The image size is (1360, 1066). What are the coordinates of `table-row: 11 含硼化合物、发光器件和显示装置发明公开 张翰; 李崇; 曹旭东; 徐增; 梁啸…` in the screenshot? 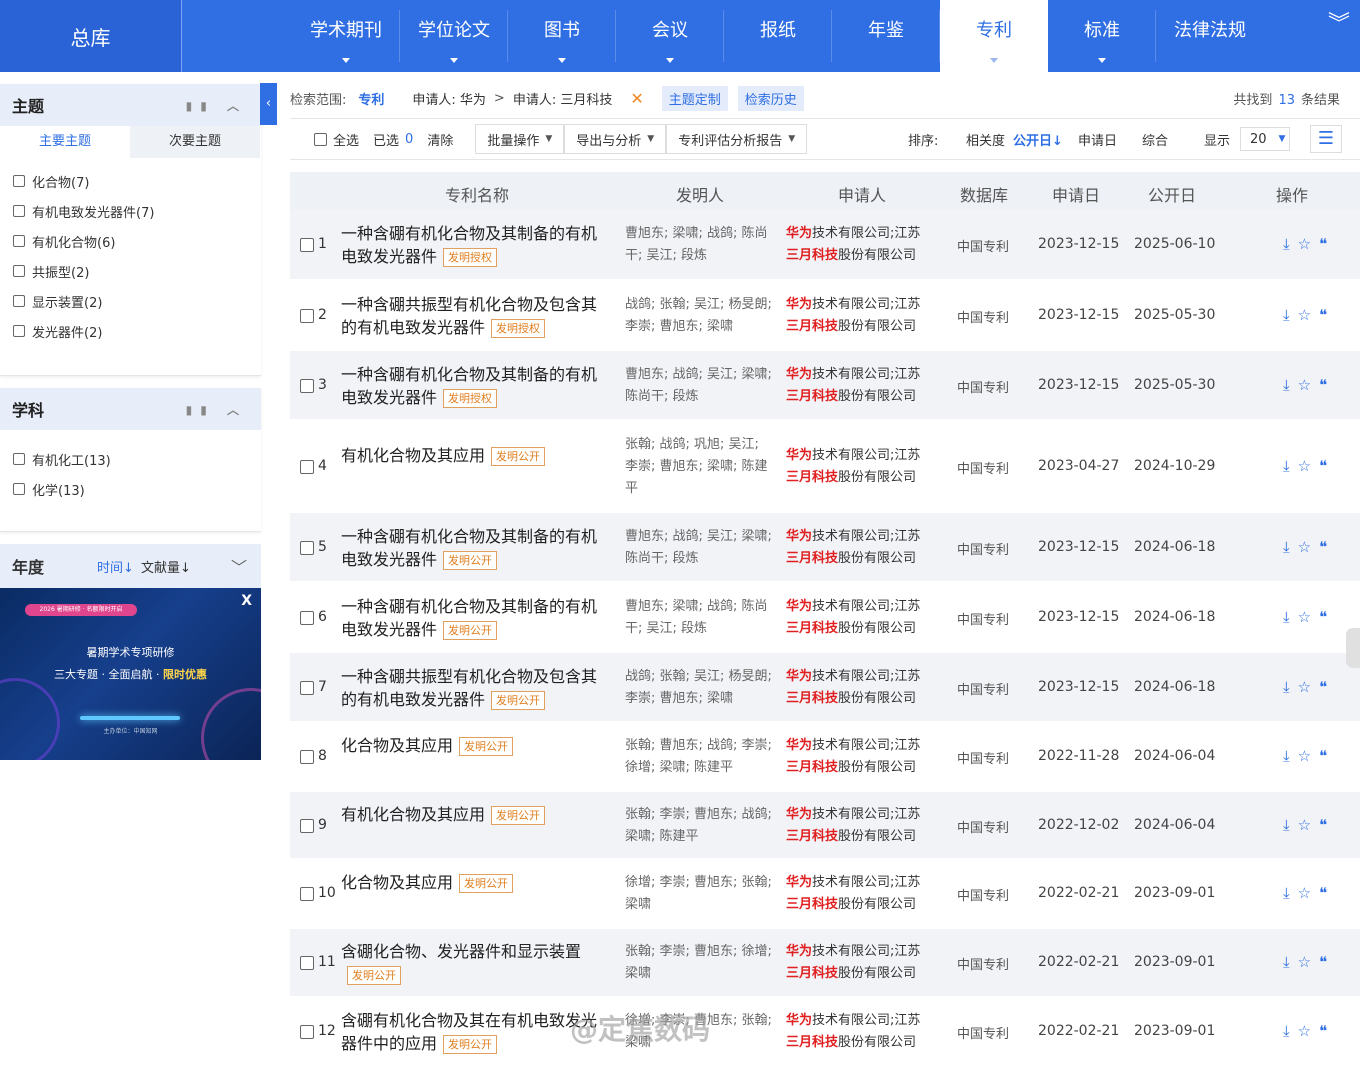 It's located at (825, 963).